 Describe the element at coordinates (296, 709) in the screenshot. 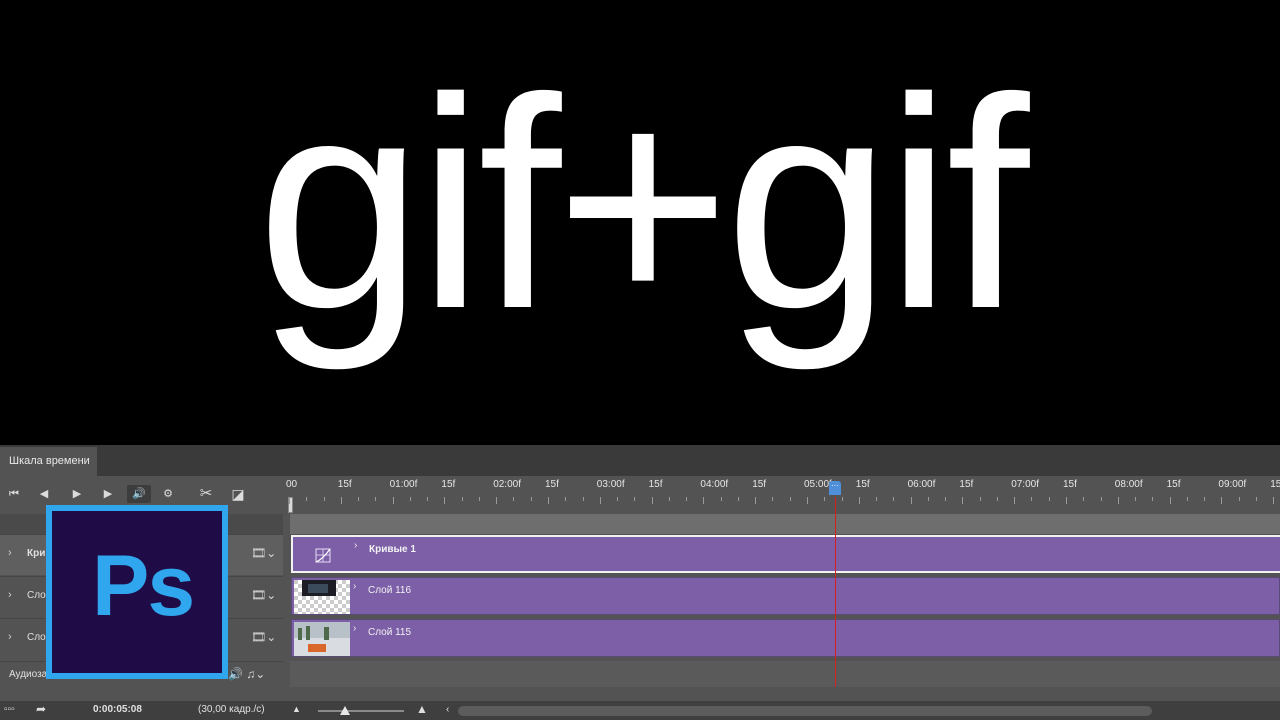

I see `zoom-out-icon: ▲` at that location.